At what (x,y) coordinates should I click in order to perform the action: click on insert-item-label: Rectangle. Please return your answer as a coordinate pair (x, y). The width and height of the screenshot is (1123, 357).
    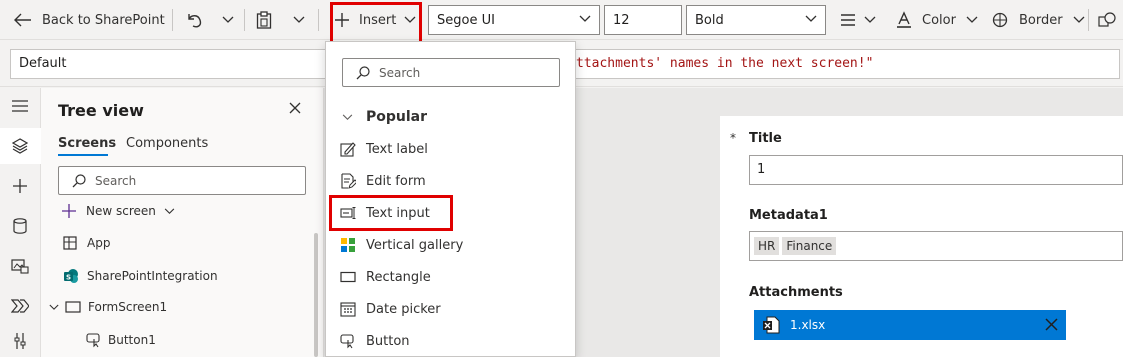
    Looking at the image, I should click on (398, 277).